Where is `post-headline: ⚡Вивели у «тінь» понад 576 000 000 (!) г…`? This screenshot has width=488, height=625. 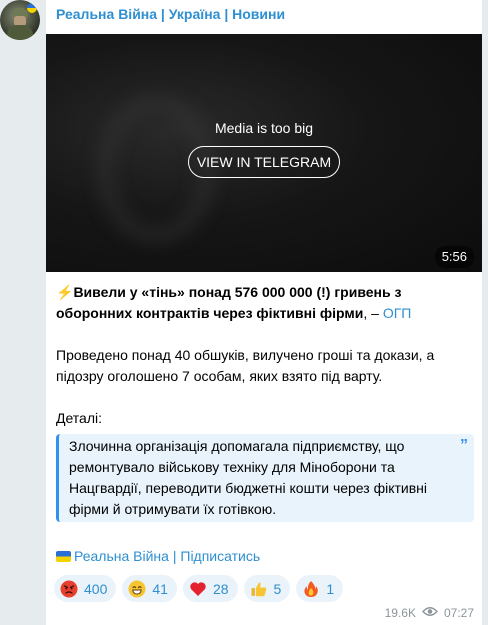 post-headline: ⚡Вивели у «тінь» понад 576 000 000 (!) г… is located at coordinates (265, 303).